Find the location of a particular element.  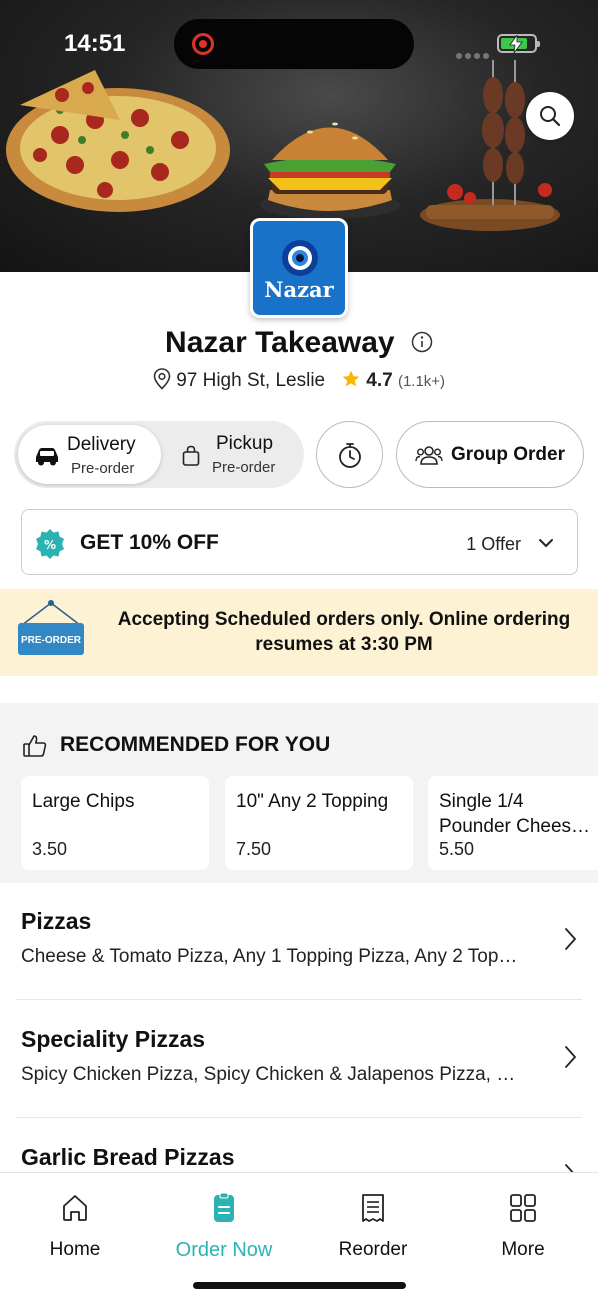

stopwatch-icon is located at coordinates (349, 455).